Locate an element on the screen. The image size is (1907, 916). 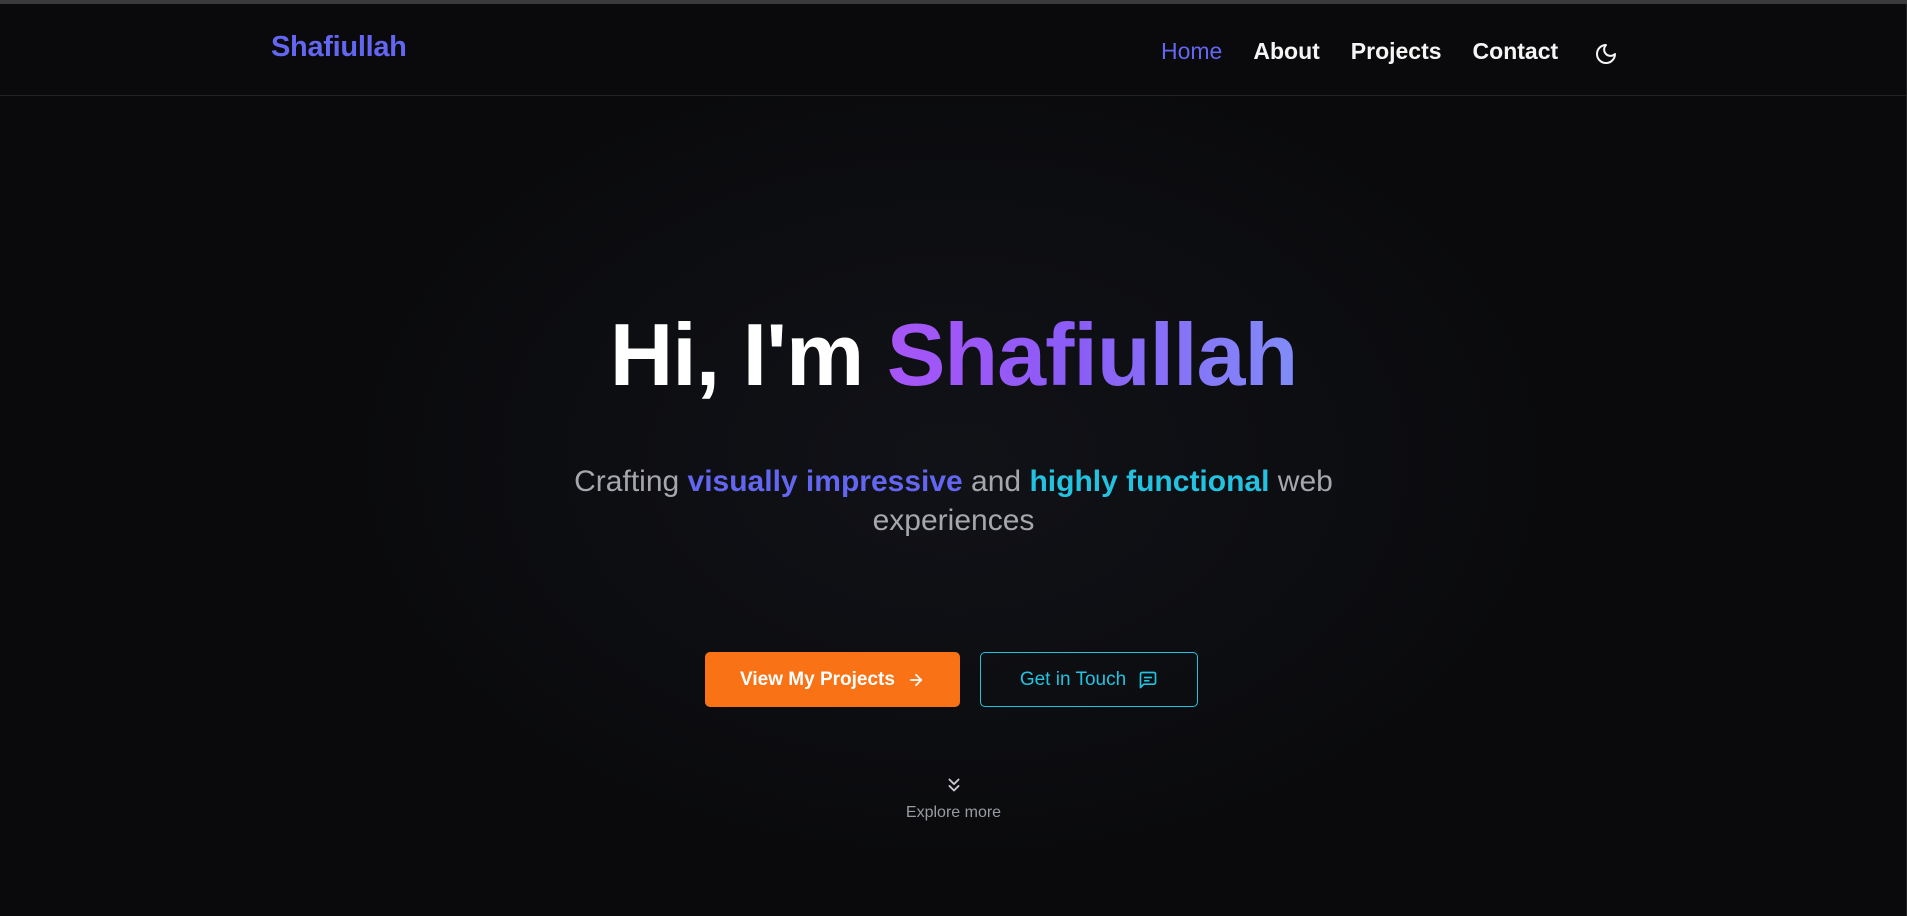
hero-name: Shafiullah is located at coordinates (1092, 354).